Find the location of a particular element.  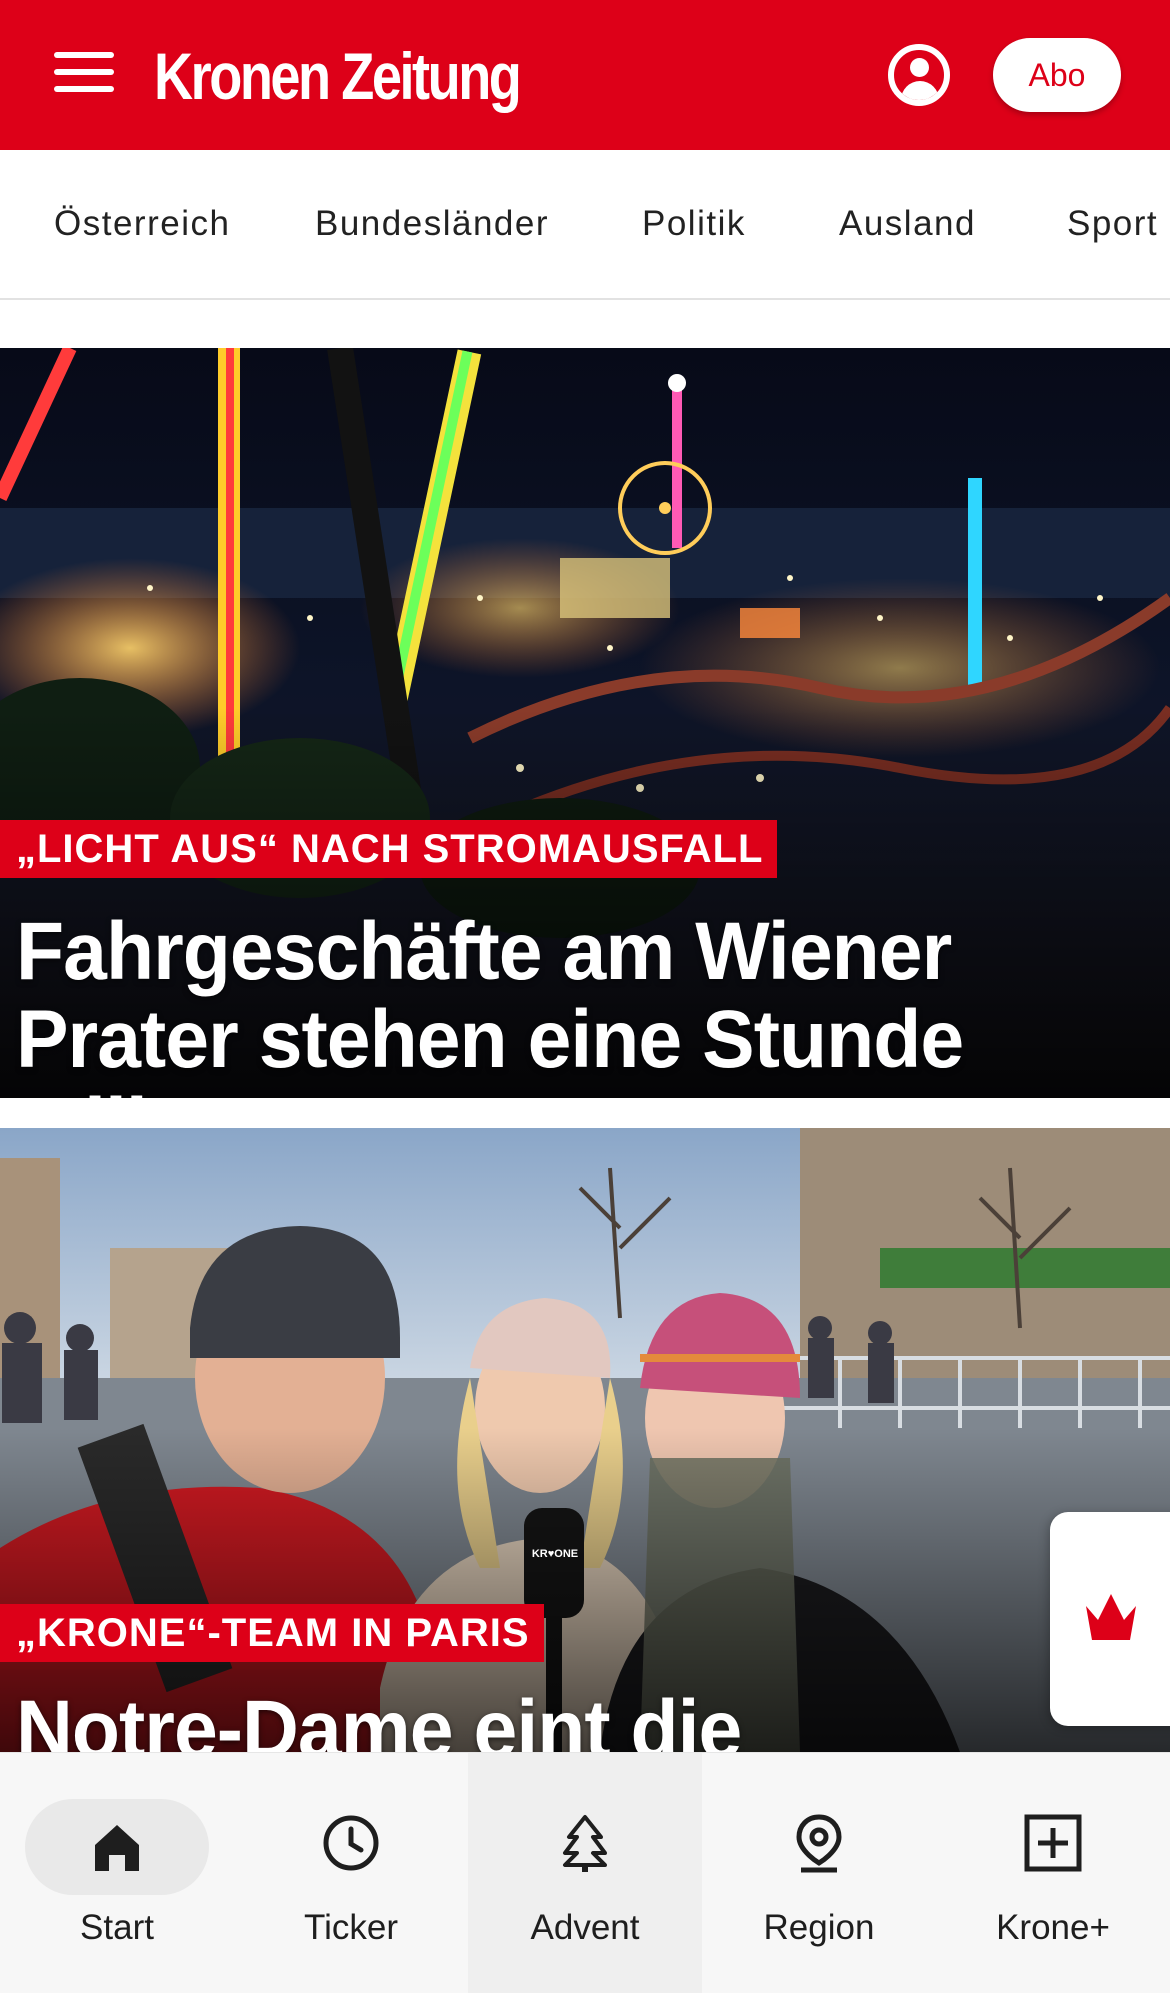

nav-item-oesterreich: Österreich is located at coordinates (142, 224).